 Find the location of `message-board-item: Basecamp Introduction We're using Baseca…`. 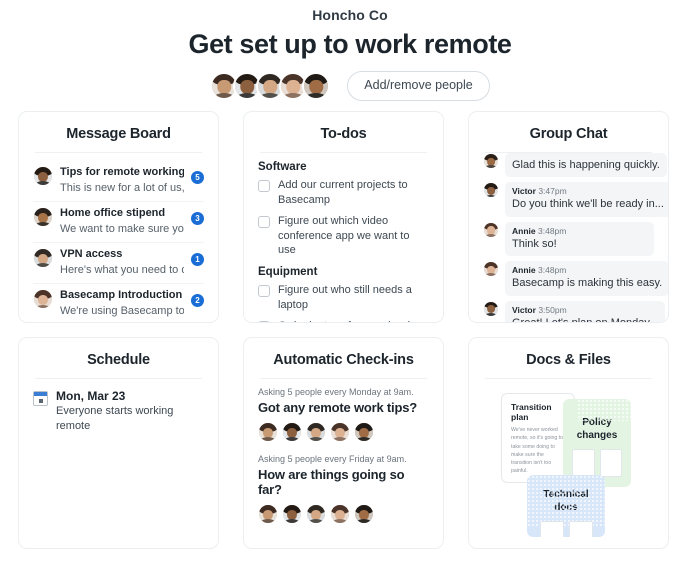

message-board-item: Basecamp Introduction We're using Baseca… is located at coordinates (118, 303).